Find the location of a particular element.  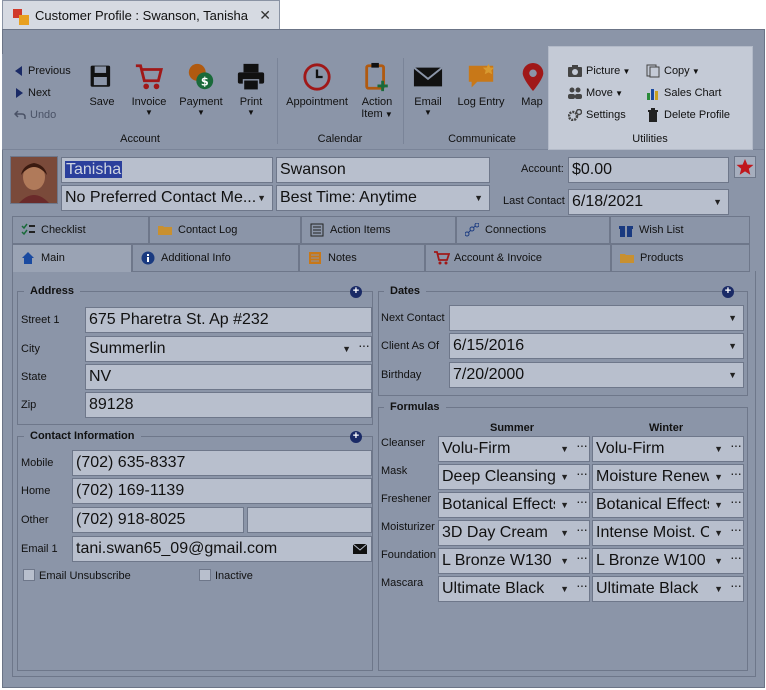

invoice-button: Invoice ▼ is located at coordinates (149, 89).